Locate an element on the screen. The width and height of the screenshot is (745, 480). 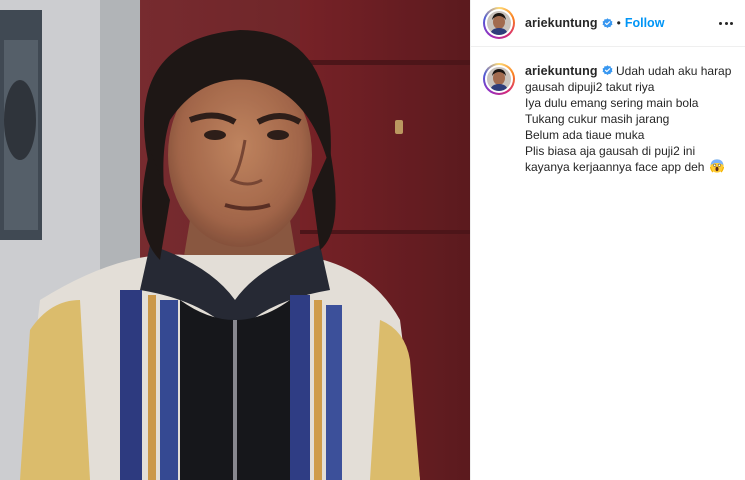
caption-avatar is located at coordinates (499, 79).